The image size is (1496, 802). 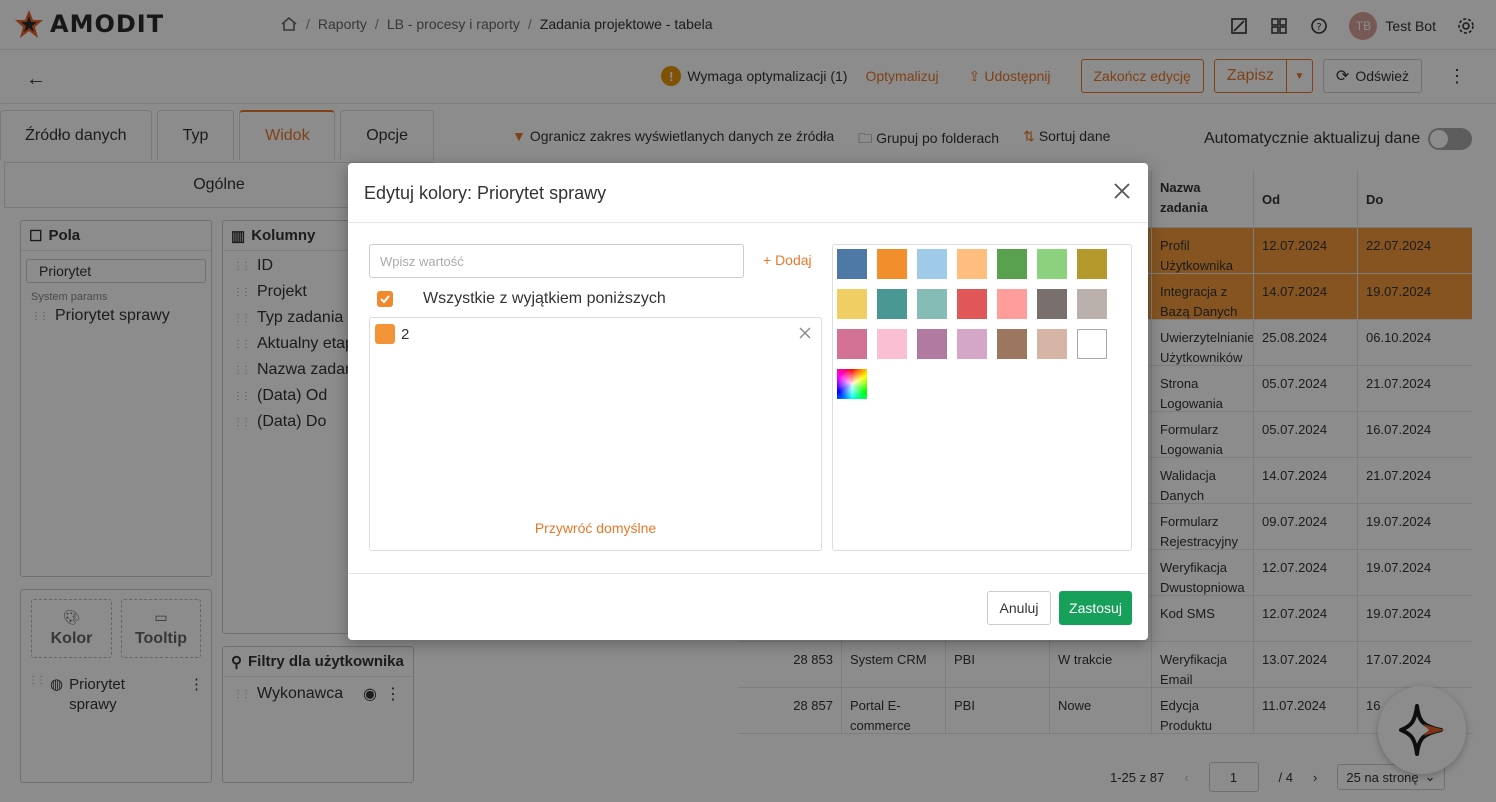 I want to click on values-list: 2 Przywróć domyślne, so click(x=595, y=434).